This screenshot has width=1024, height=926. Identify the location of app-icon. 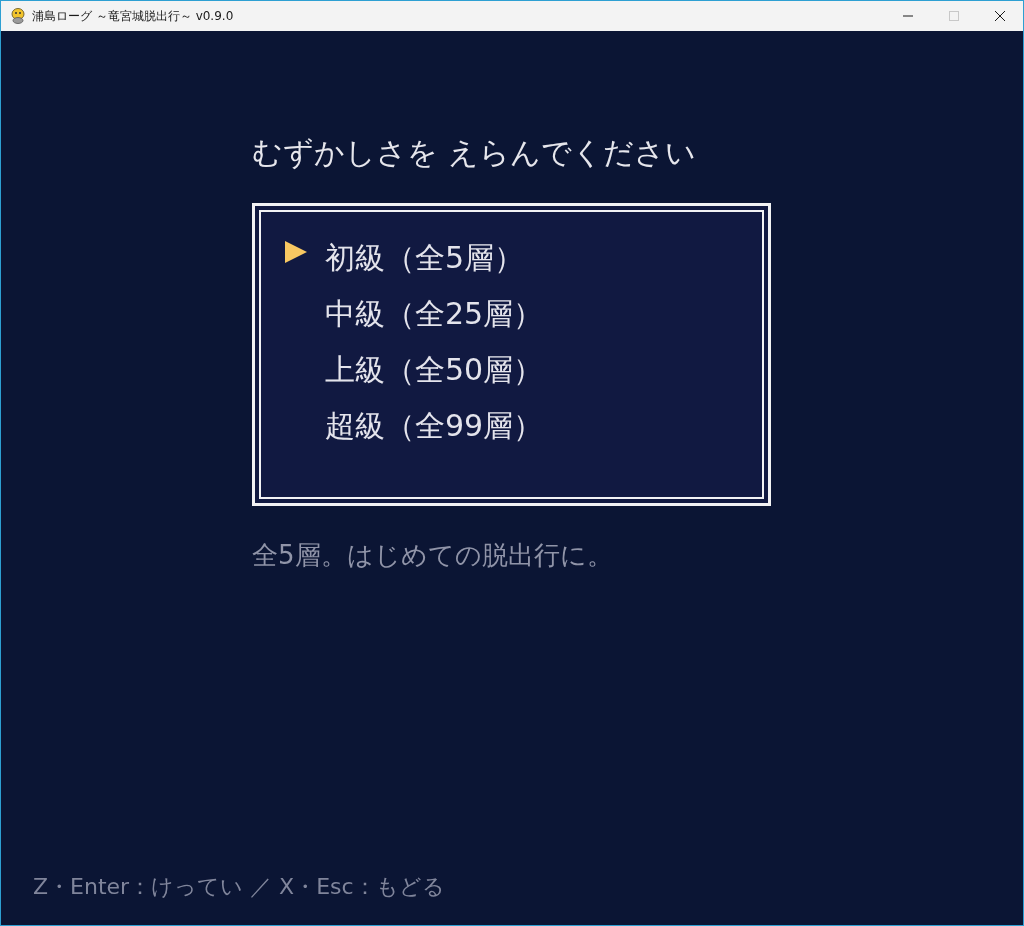
(18, 16).